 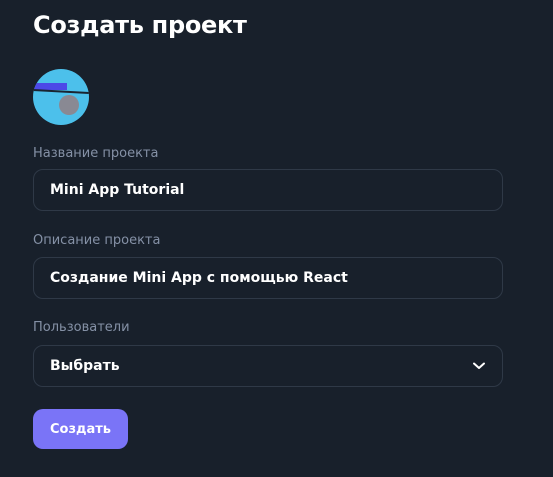 I want to click on create-button: Создать, so click(x=80, y=429).